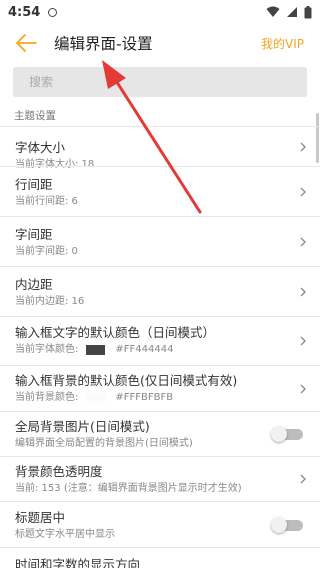  Describe the element at coordinates (282, 43) in the screenshot. I see `my-vip-button: 我的VIP` at that location.